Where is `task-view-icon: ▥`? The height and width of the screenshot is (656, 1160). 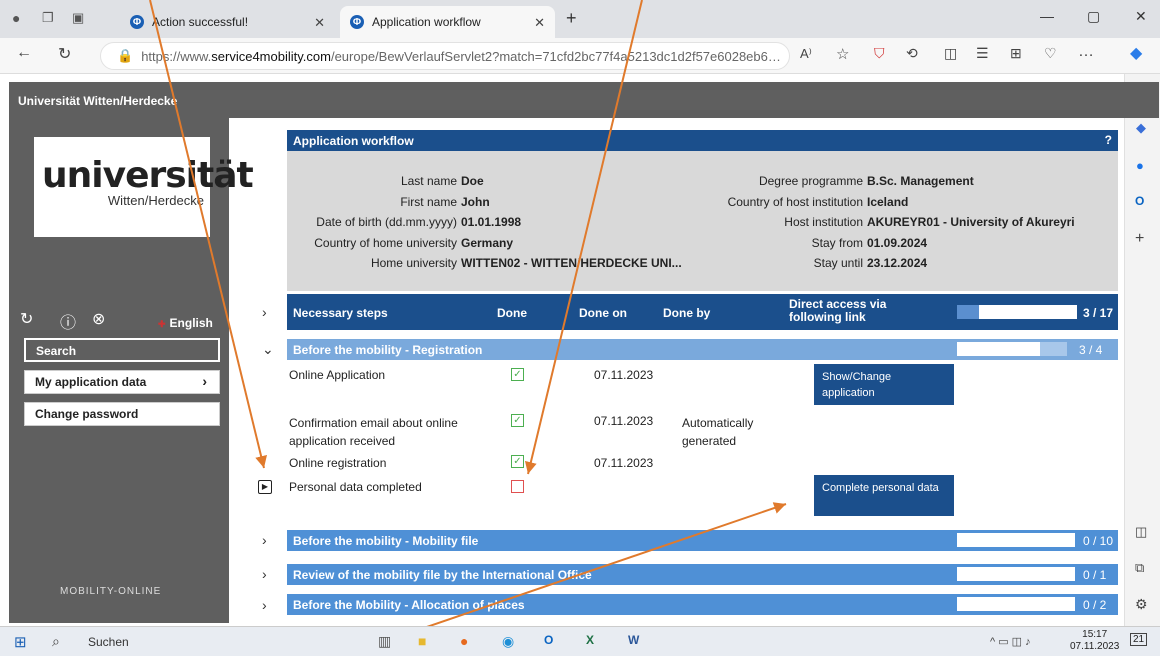
task-view-icon: ▥ is located at coordinates (384, 641).